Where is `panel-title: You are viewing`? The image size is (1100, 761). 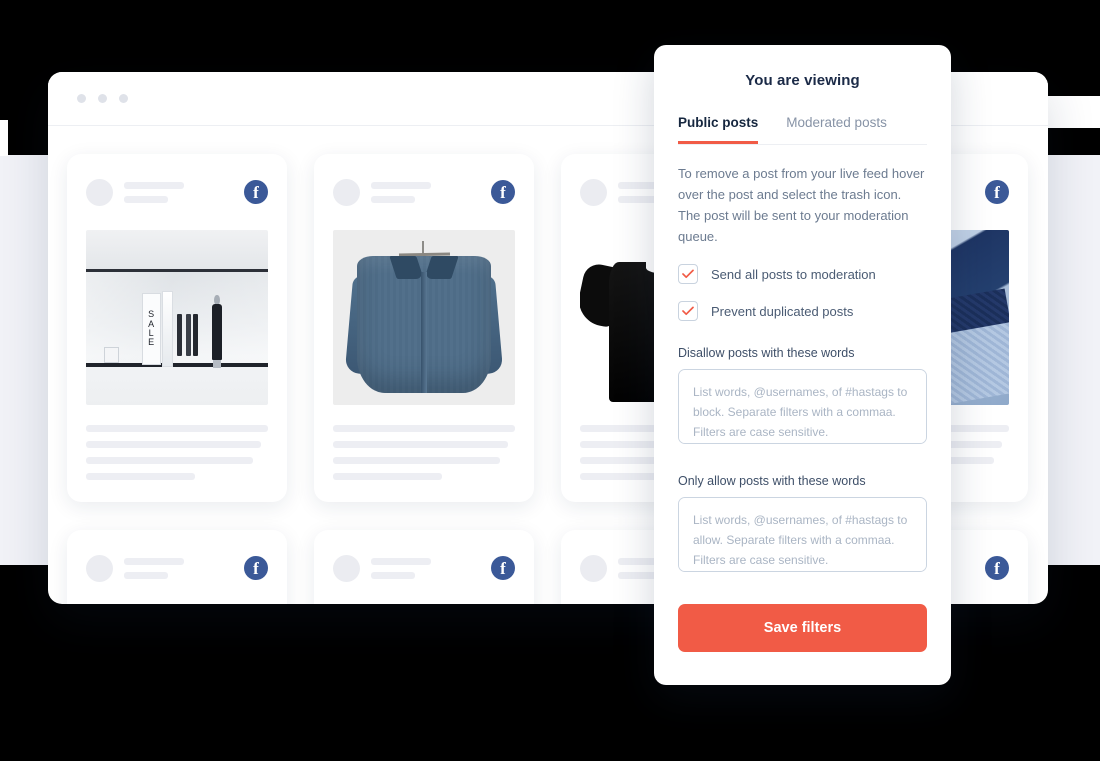 panel-title: You are viewing is located at coordinates (802, 80).